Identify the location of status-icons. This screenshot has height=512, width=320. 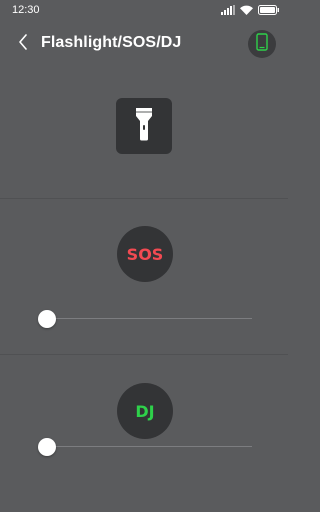
(250, 10).